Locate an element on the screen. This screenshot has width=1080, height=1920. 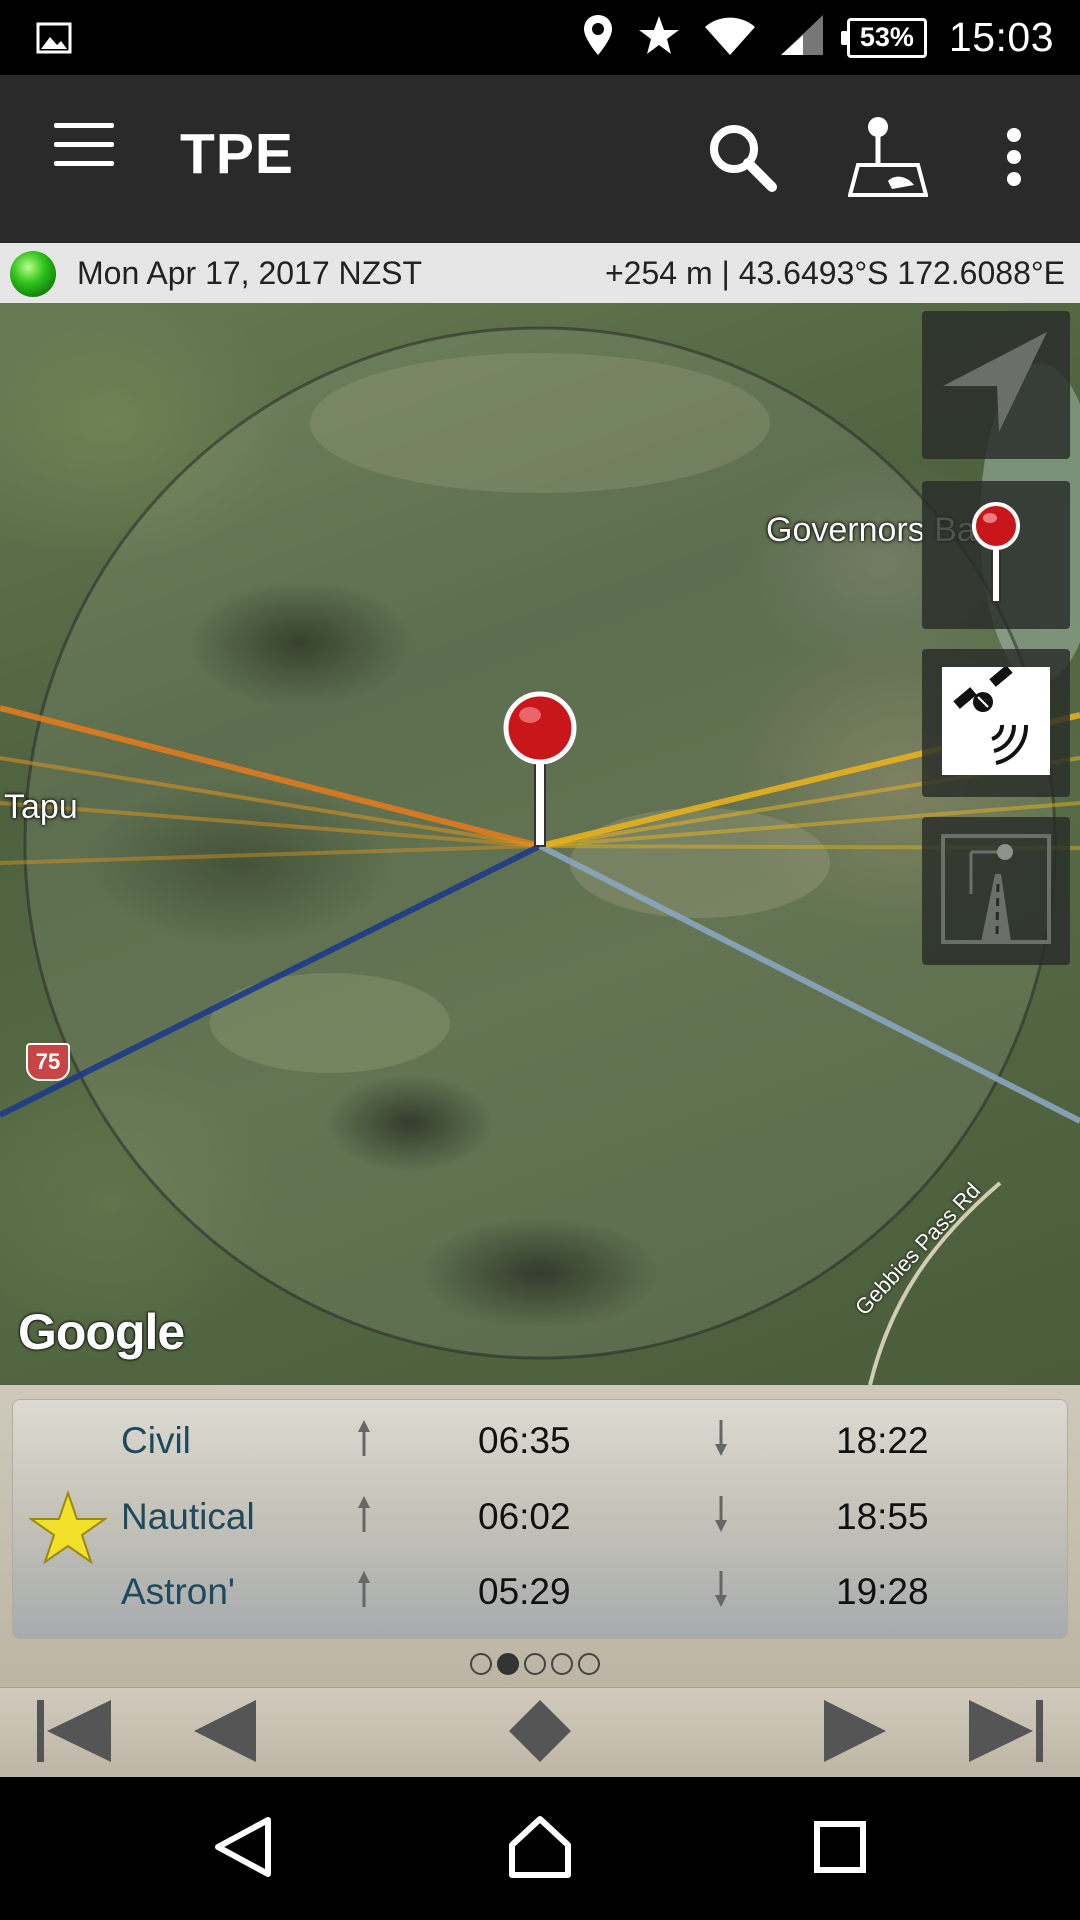
page-dot-active is located at coordinates (508, 1664).